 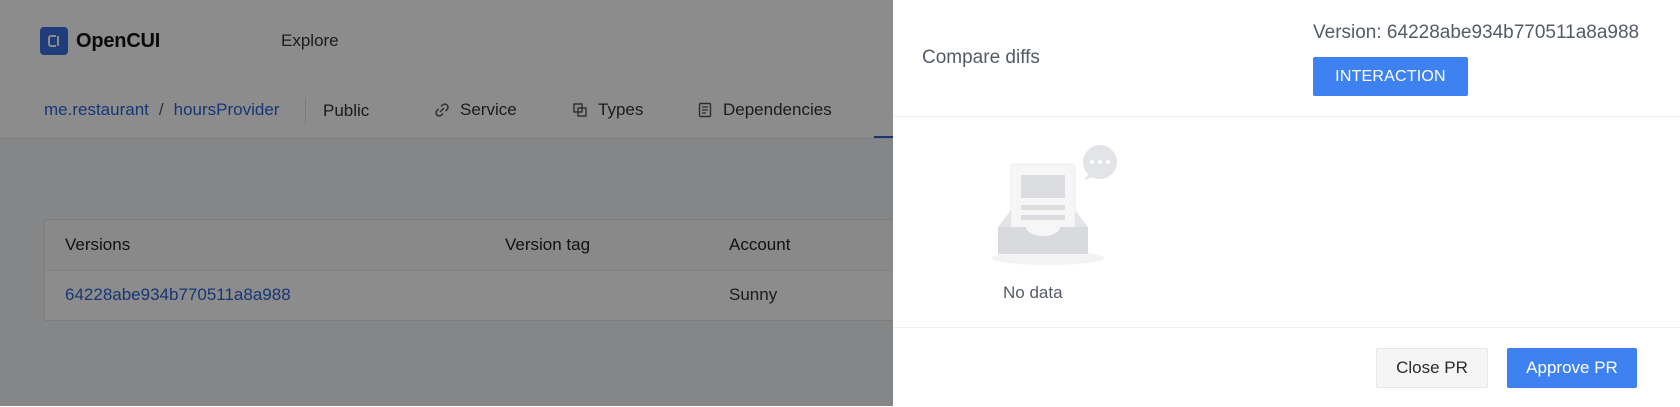 I want to click on version-label: Version: 64228abe934b770511a8a988, so click(x=1476, y=32).